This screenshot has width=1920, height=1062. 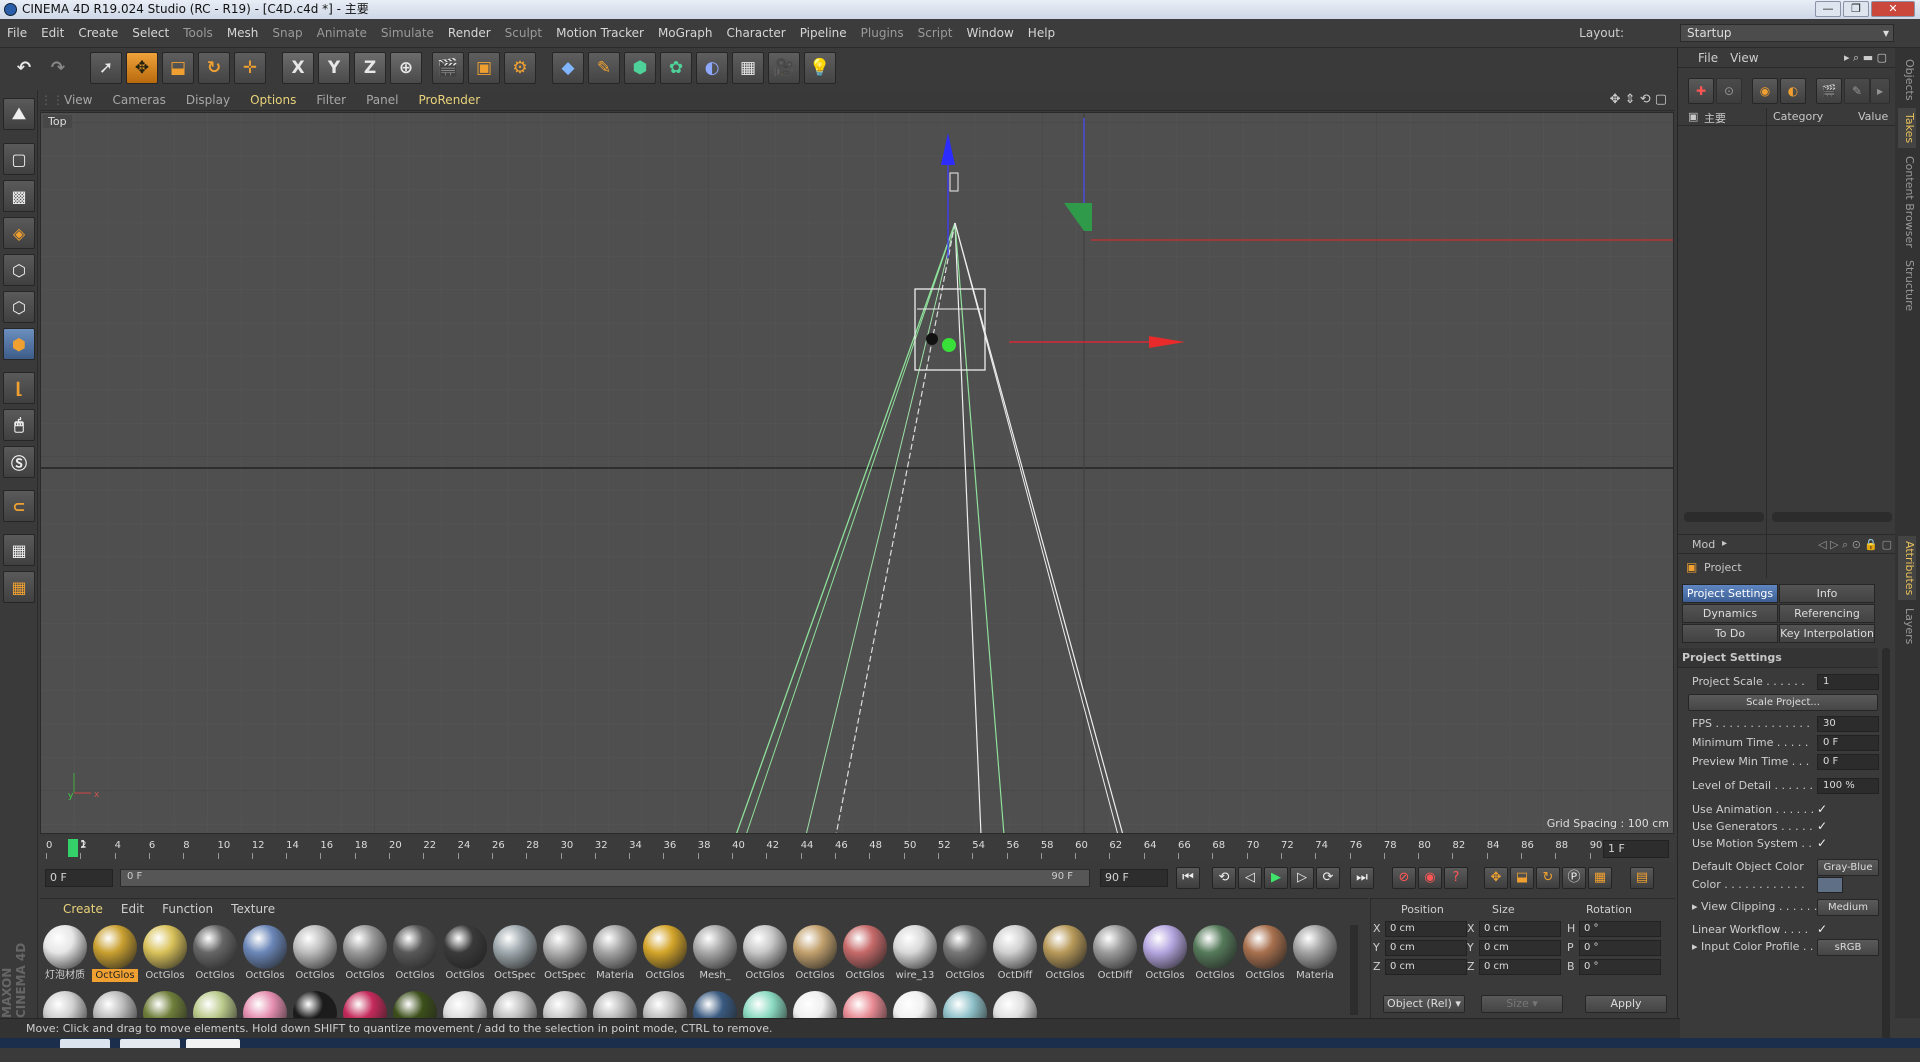 What do you see at coordinates (19, 550) in the screenshot?
I see `lock-workplane-icon: ▦` at bounding box center [19, 550].